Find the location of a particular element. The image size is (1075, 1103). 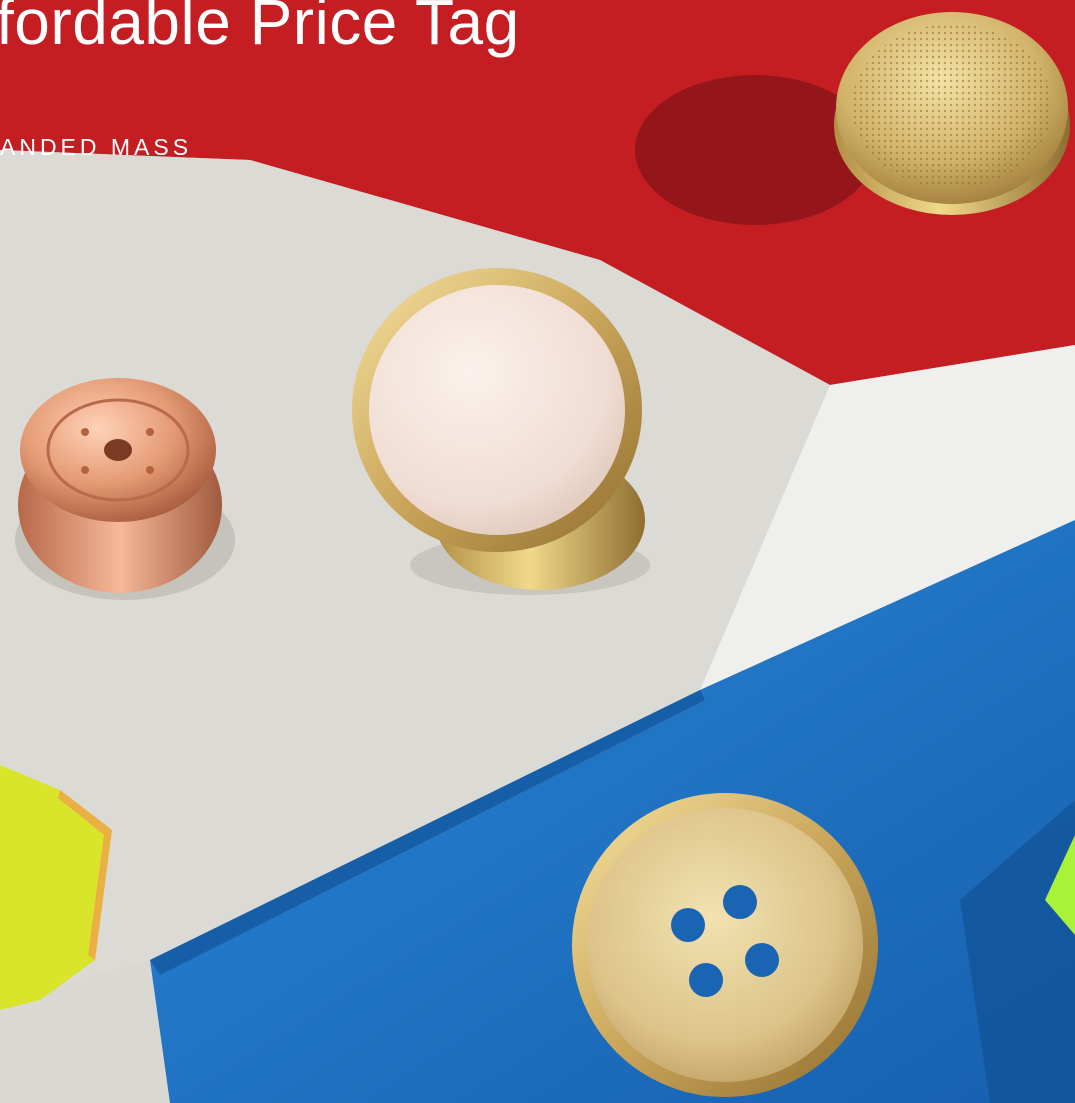

ivory-button is located at coordinates (497, 410).